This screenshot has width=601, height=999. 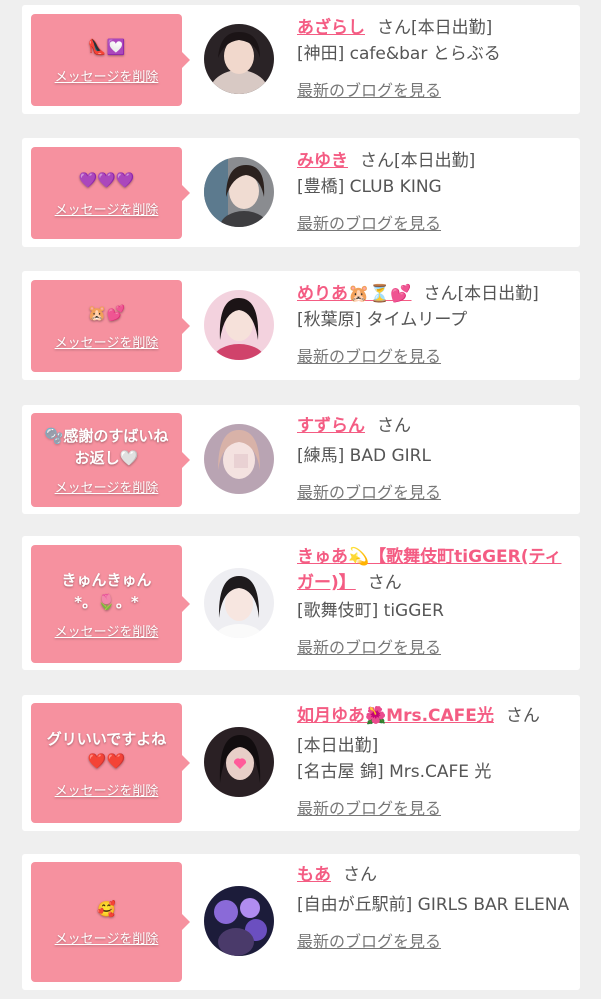 What do you see at coordinates (106, 46) in the screenshot?
I see `message-text: 👠💟` at bounding box center [106, 46].